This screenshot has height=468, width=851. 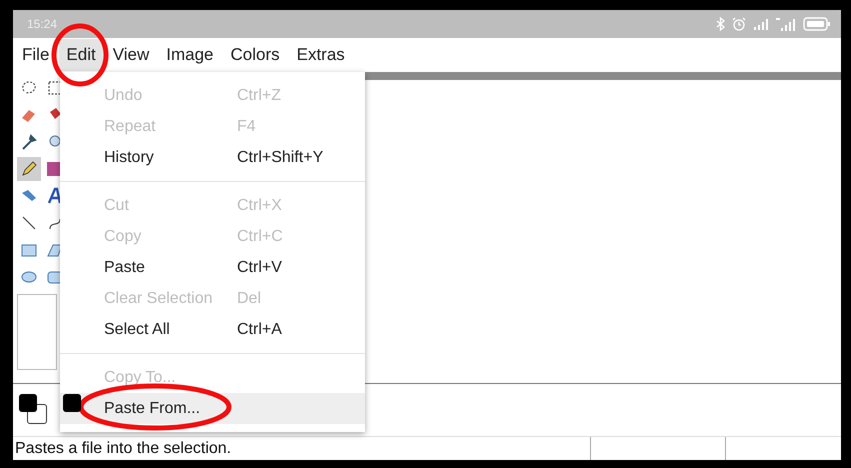 What do you see at coordinates (720, 24) in the screenshot?
I see `bluetooth-icon` at bounding box center [720, 24].